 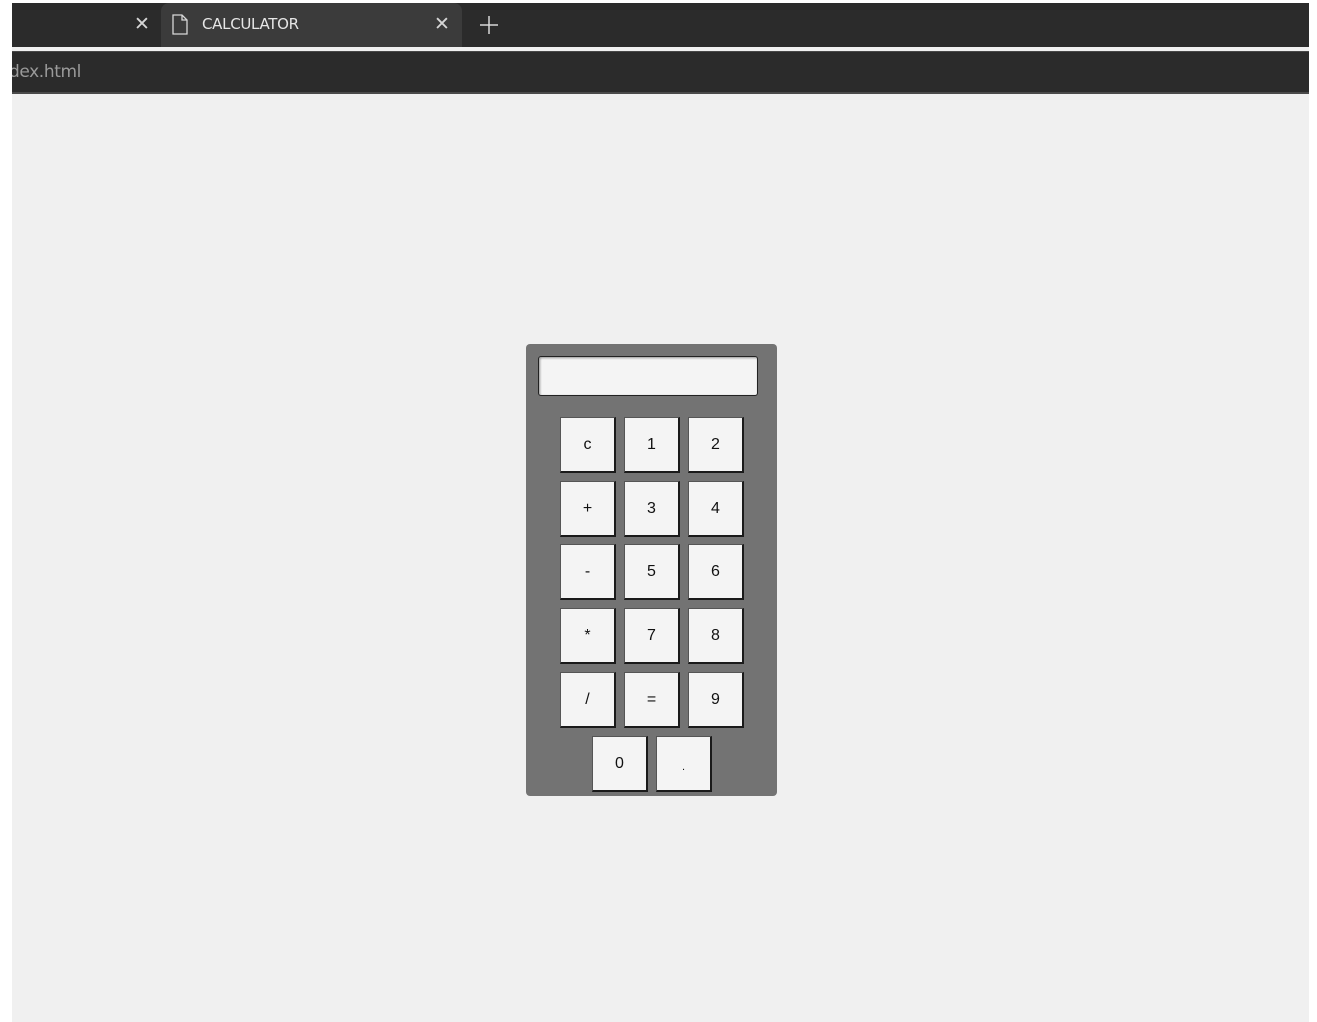 What do you see at coordinates (660, 25) in the screenshot?
I see `tab-bar: ✕ CALCULATOR ✕` at bounding box center [660, 25].